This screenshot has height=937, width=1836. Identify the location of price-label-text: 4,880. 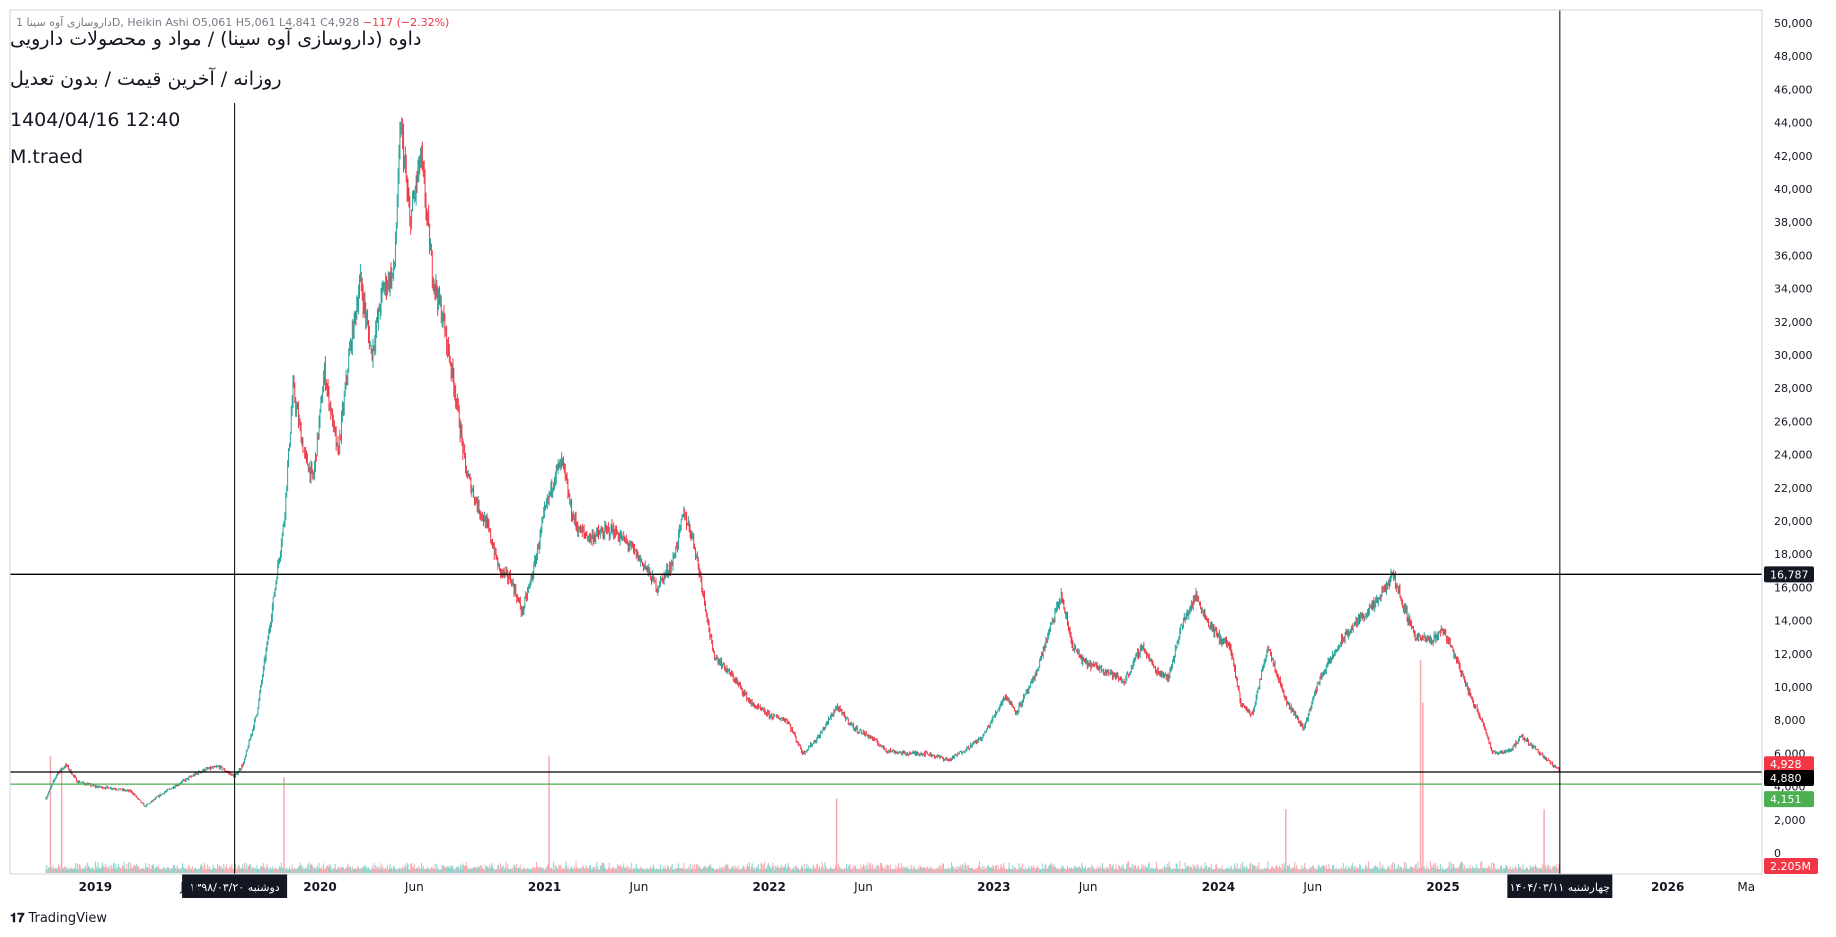
(1786, 778).